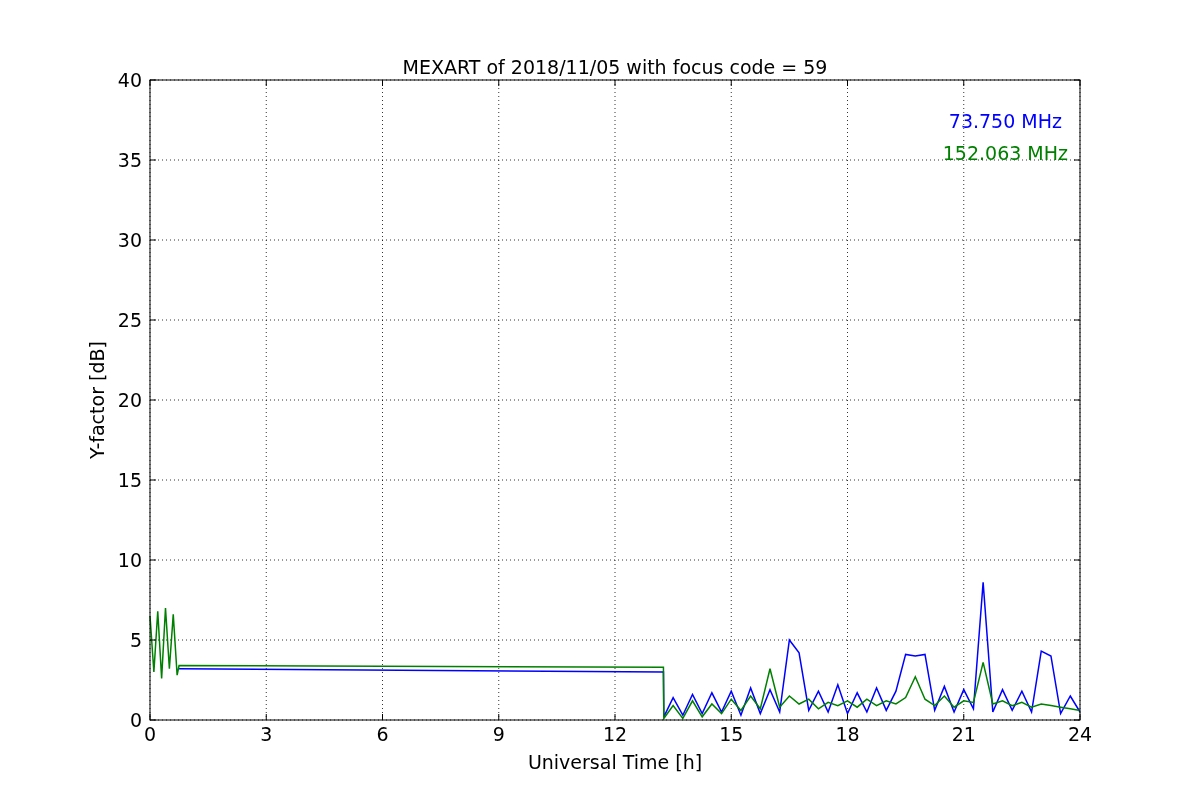  I want to click on chart-title: MEXART of 2018/11/05 with focus code = 59, so click(615, 67).